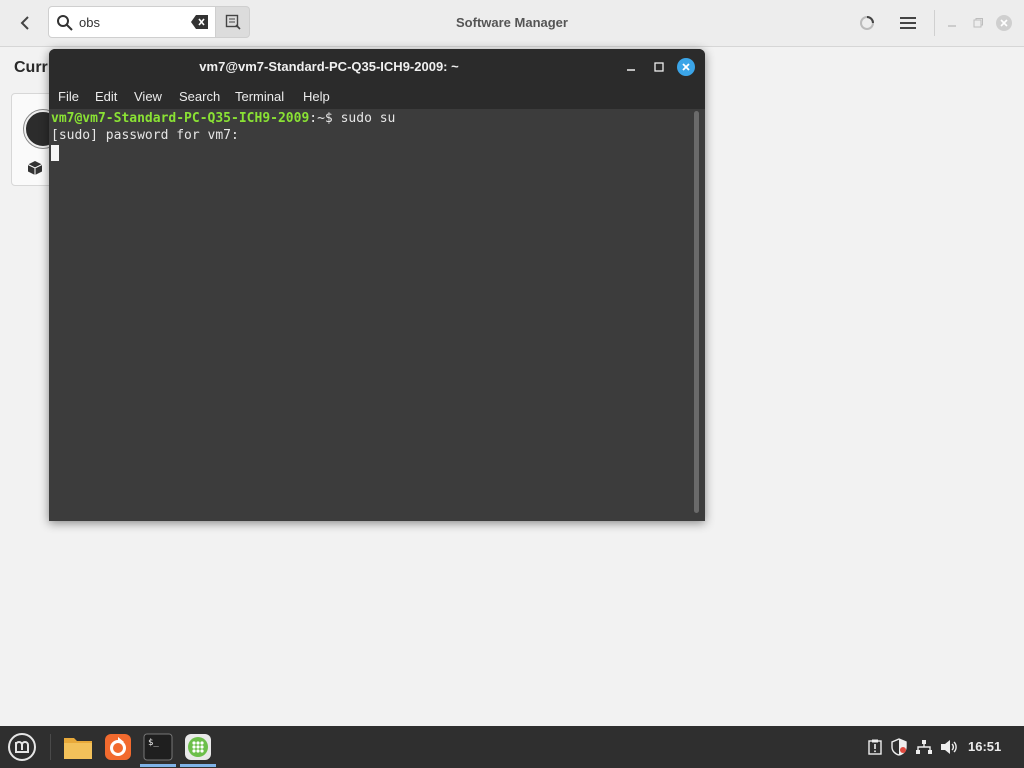  What do you see at coordinates (377, 97) in the screenshot?
I see `terminal-menubar: File Edit View Search Terminal Help` at bounding box center [377, 97].